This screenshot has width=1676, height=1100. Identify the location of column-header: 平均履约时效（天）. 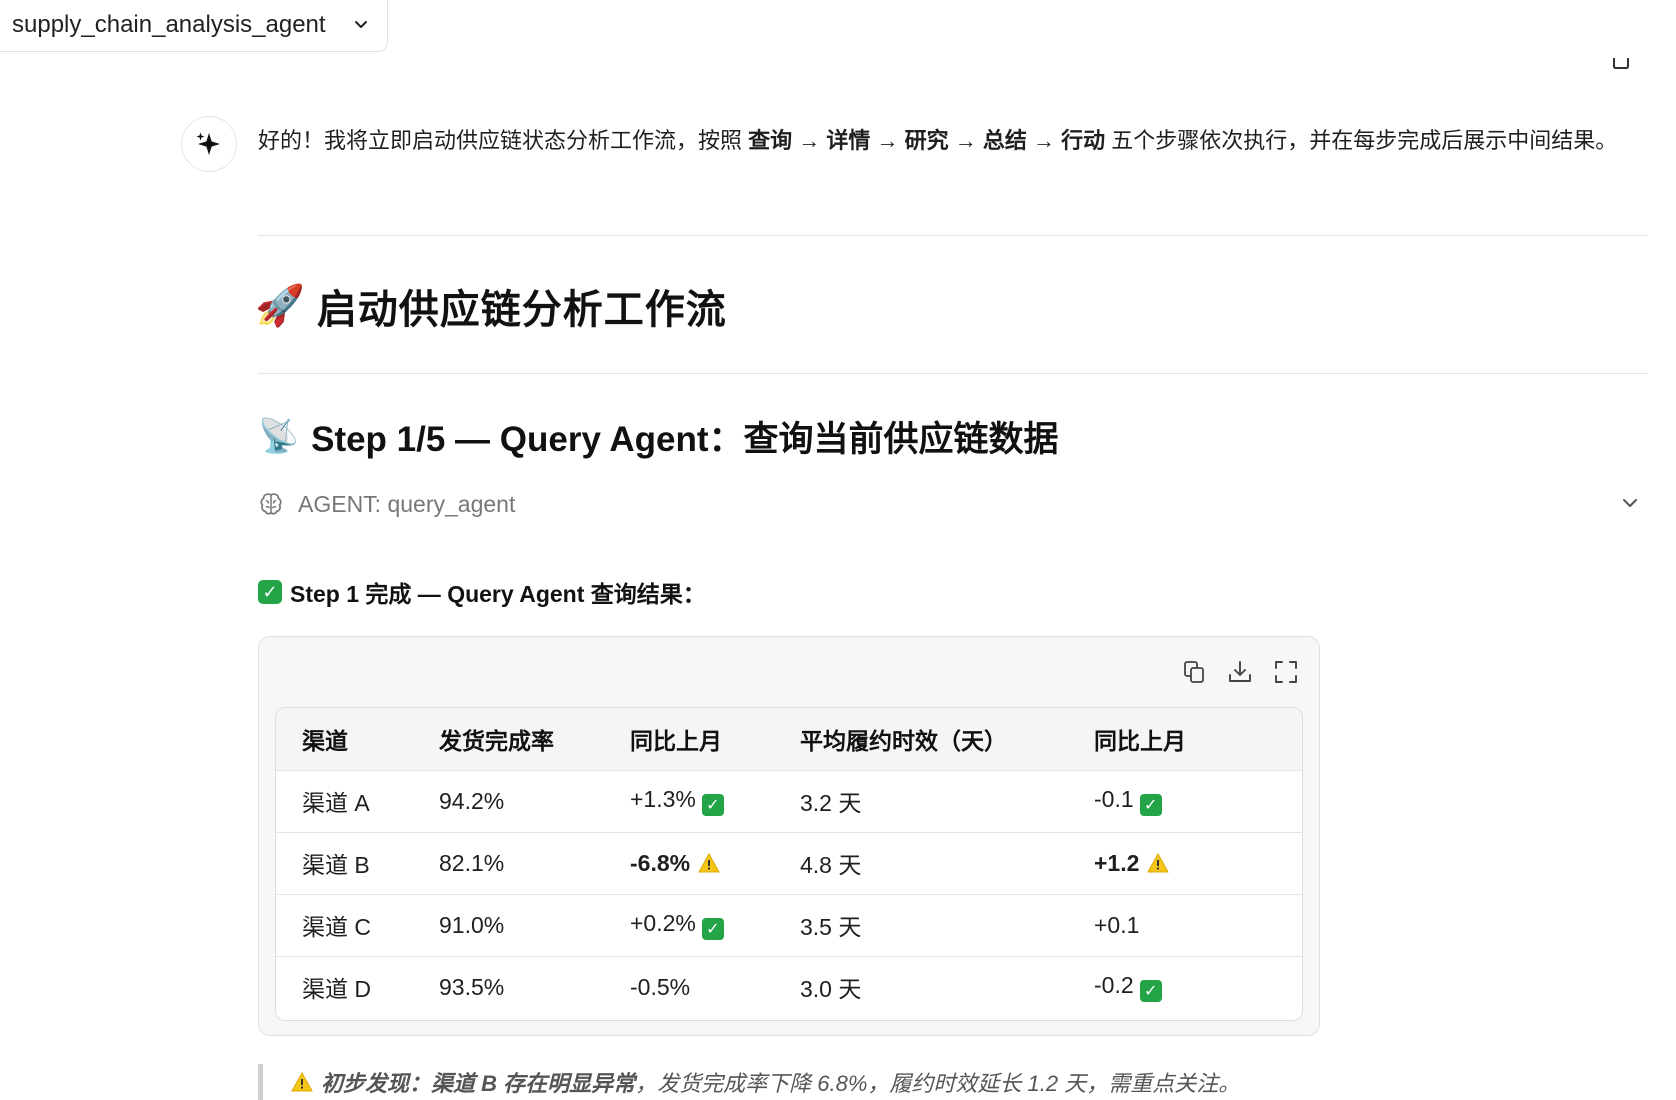
(903, 740).